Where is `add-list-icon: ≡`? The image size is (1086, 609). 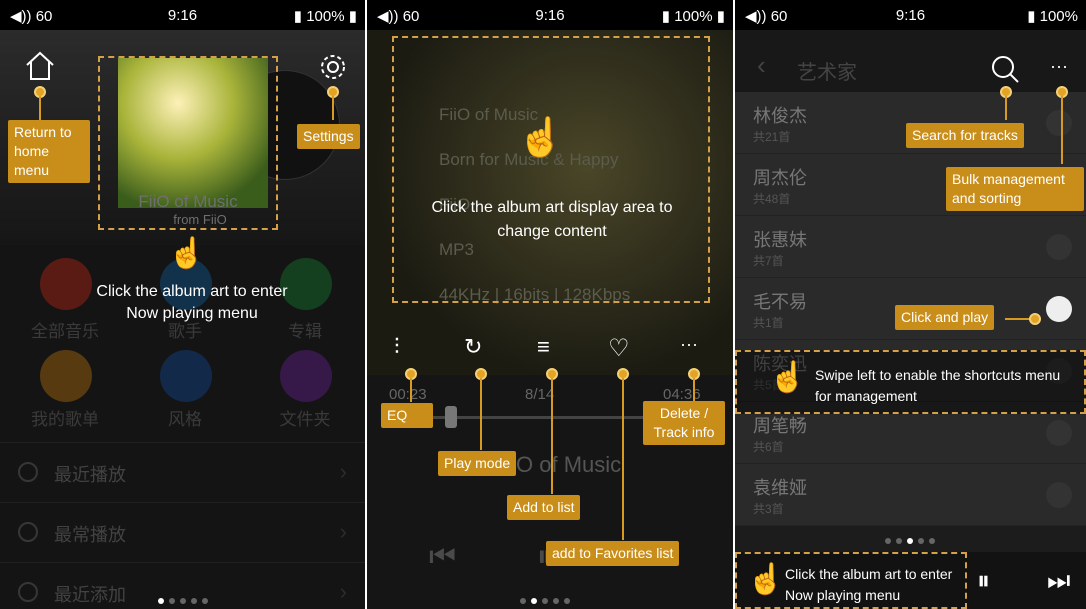
add-list-icon: ≡ is located at coordinates (551, 348).